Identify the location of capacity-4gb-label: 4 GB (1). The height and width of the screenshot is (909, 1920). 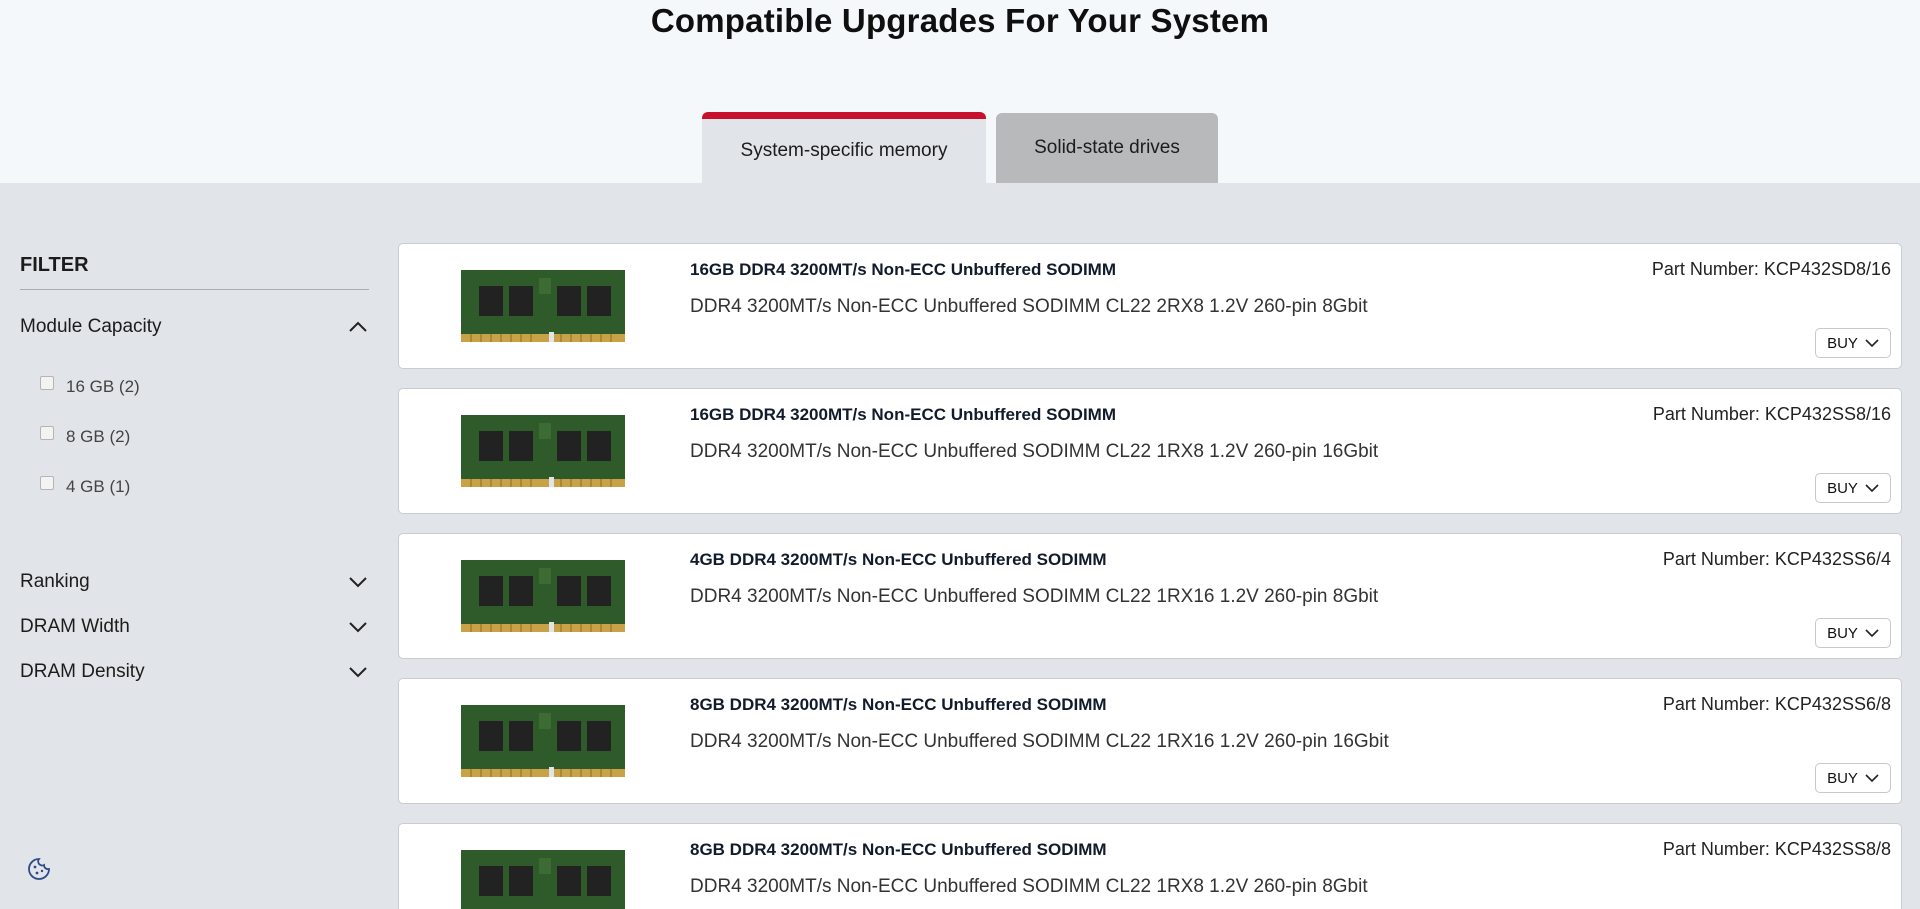
(98, 486).